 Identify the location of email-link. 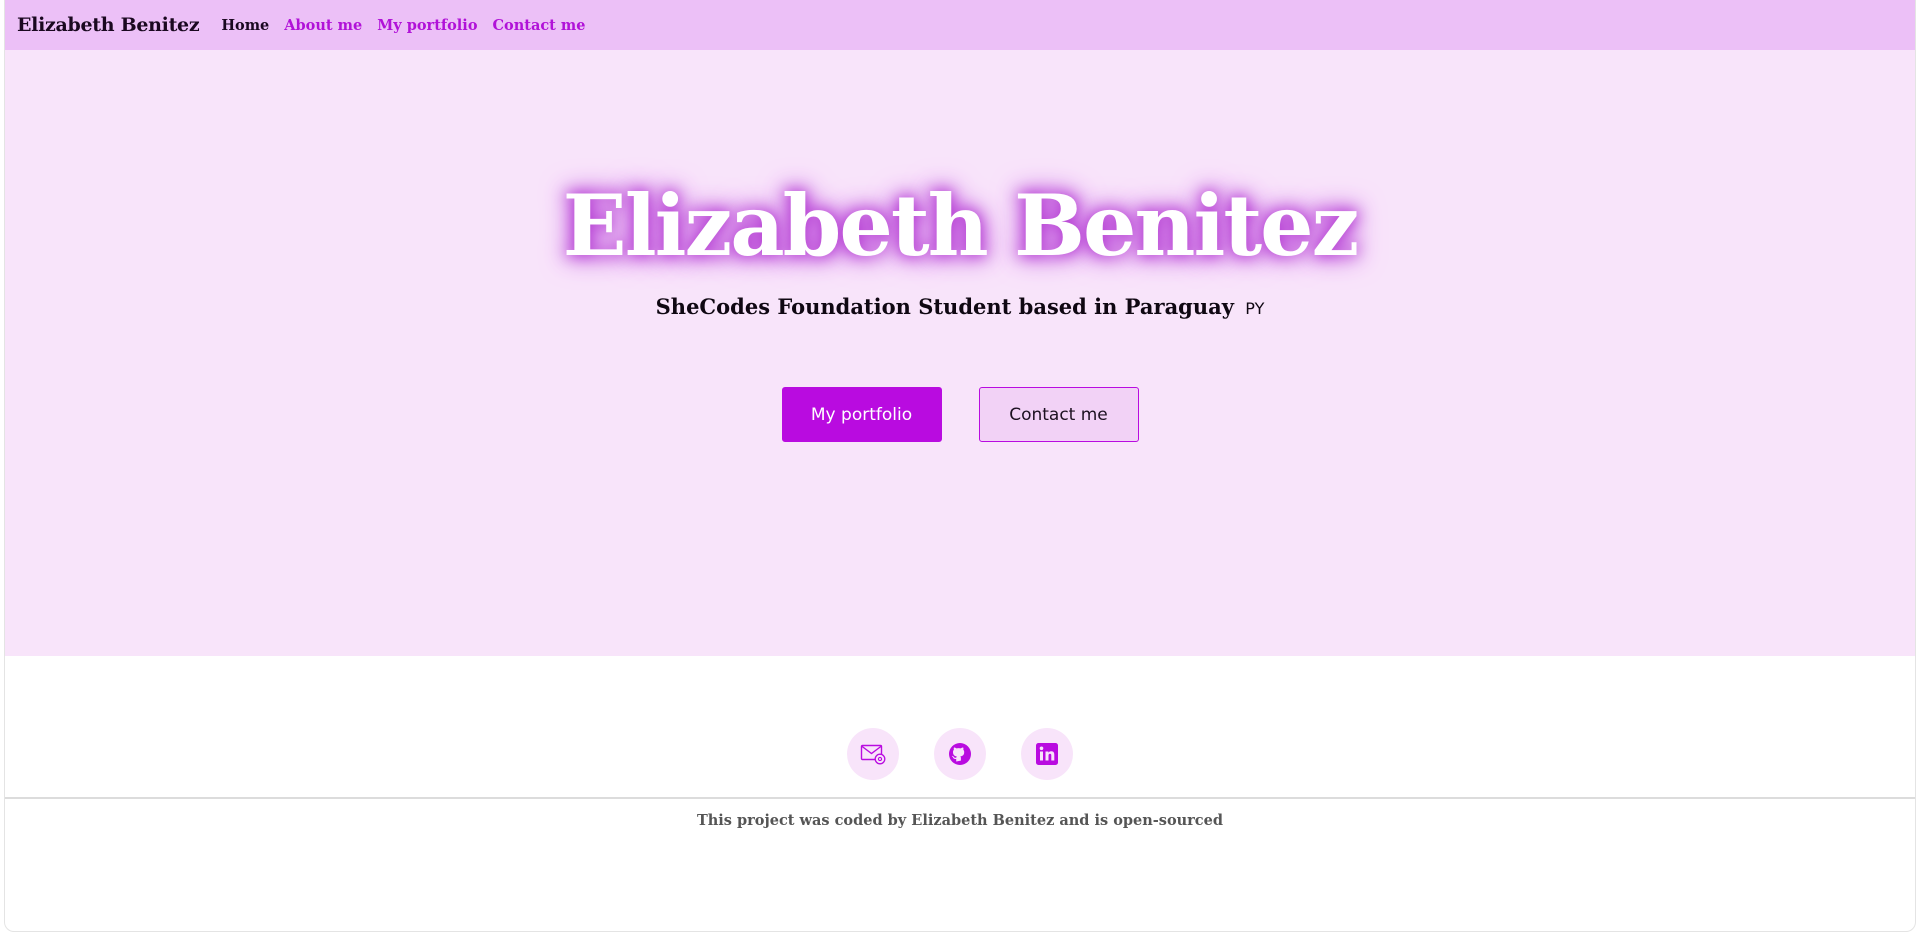
(873, 754).